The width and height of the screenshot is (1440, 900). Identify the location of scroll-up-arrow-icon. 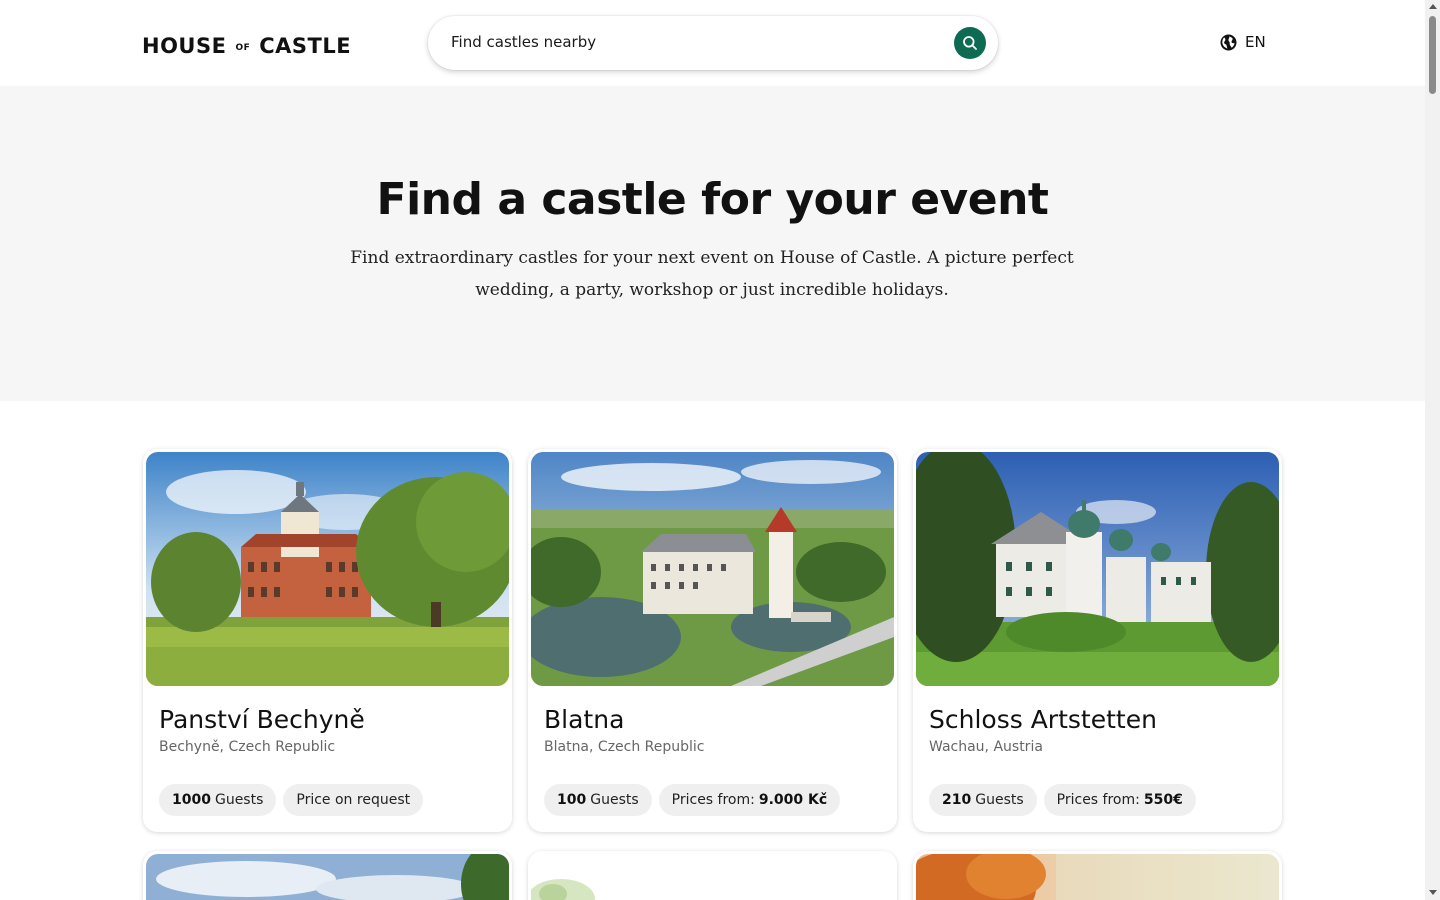
(1433, 6).